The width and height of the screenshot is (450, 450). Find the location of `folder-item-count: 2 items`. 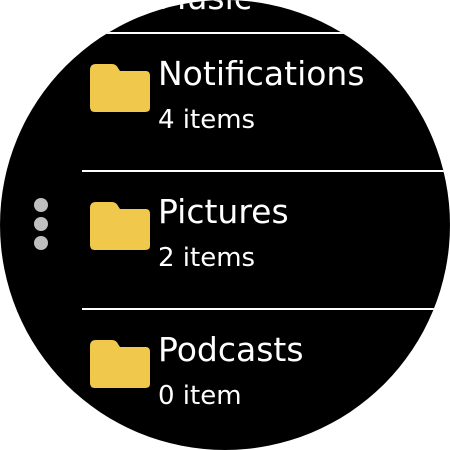

folder-item-count: 2 items is located at coordinates (207, 258).